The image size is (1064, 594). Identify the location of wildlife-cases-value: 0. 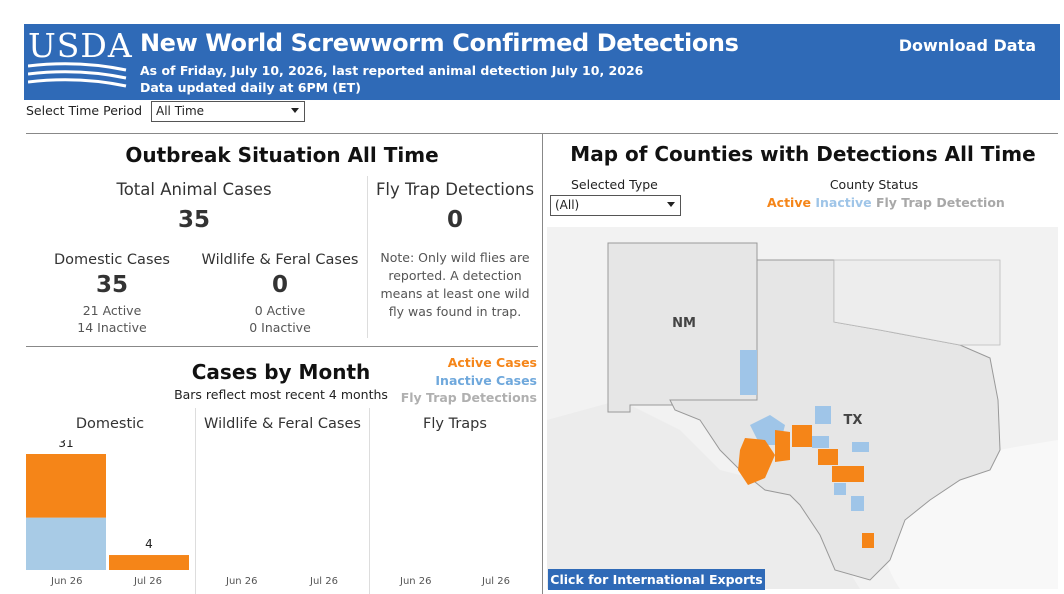
(279, 285).